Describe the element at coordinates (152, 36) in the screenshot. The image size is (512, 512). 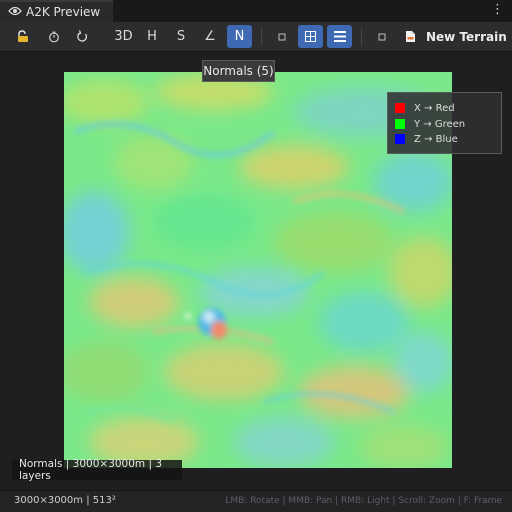
I see `mode-height-button: H` at that location.